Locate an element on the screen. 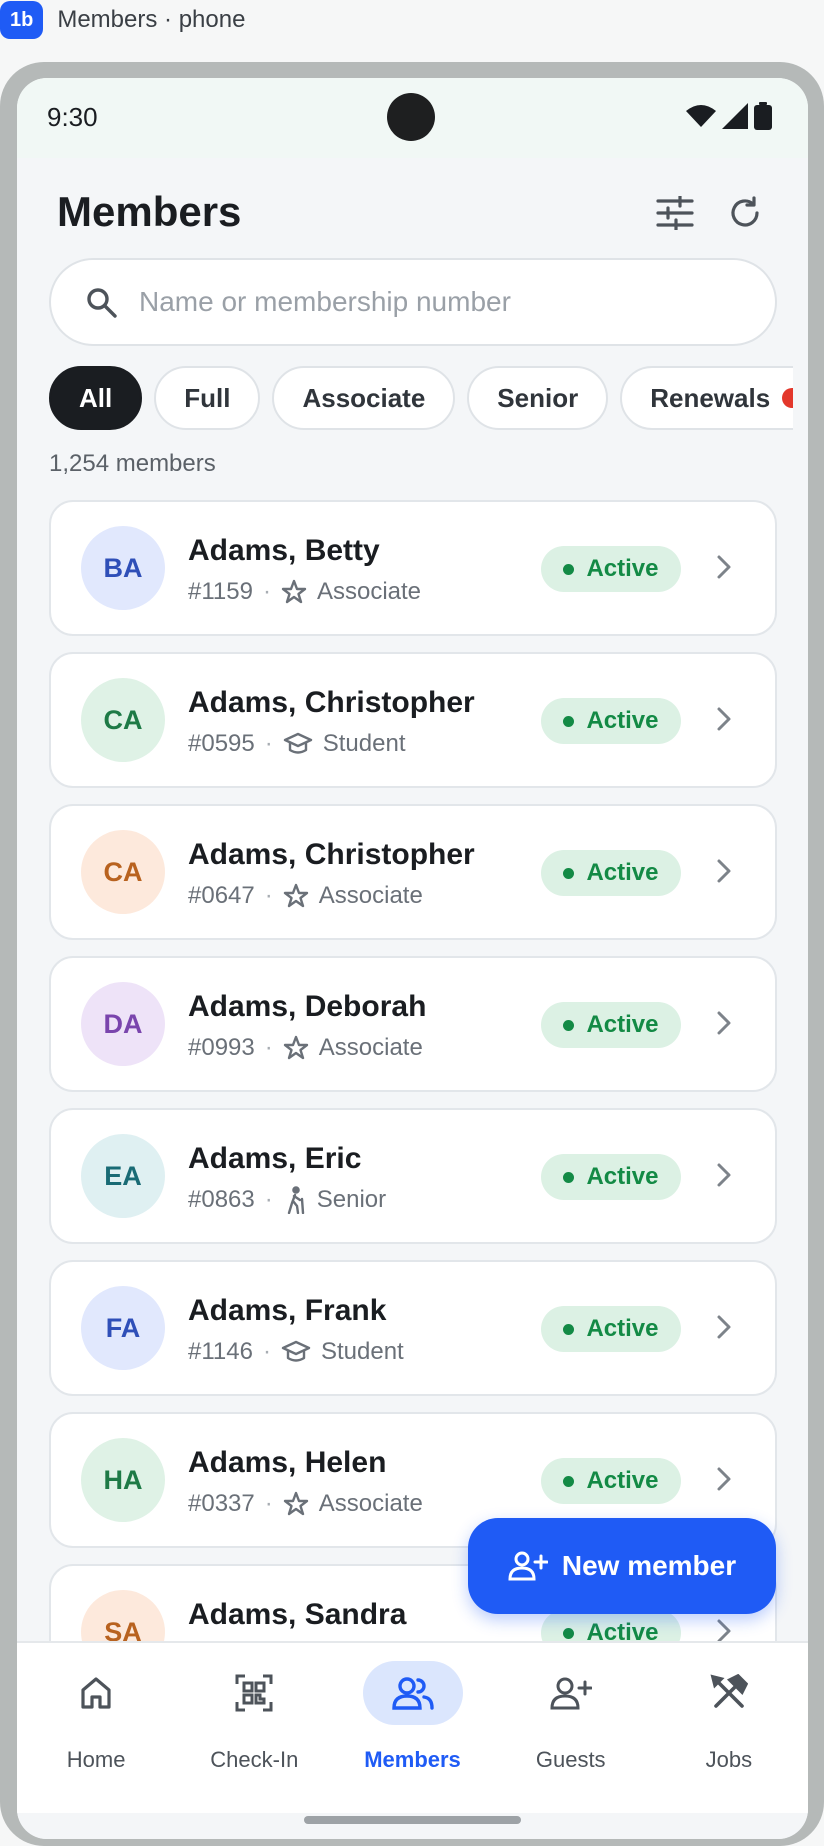  avatar: FA is located at coordinates (123, 1328).